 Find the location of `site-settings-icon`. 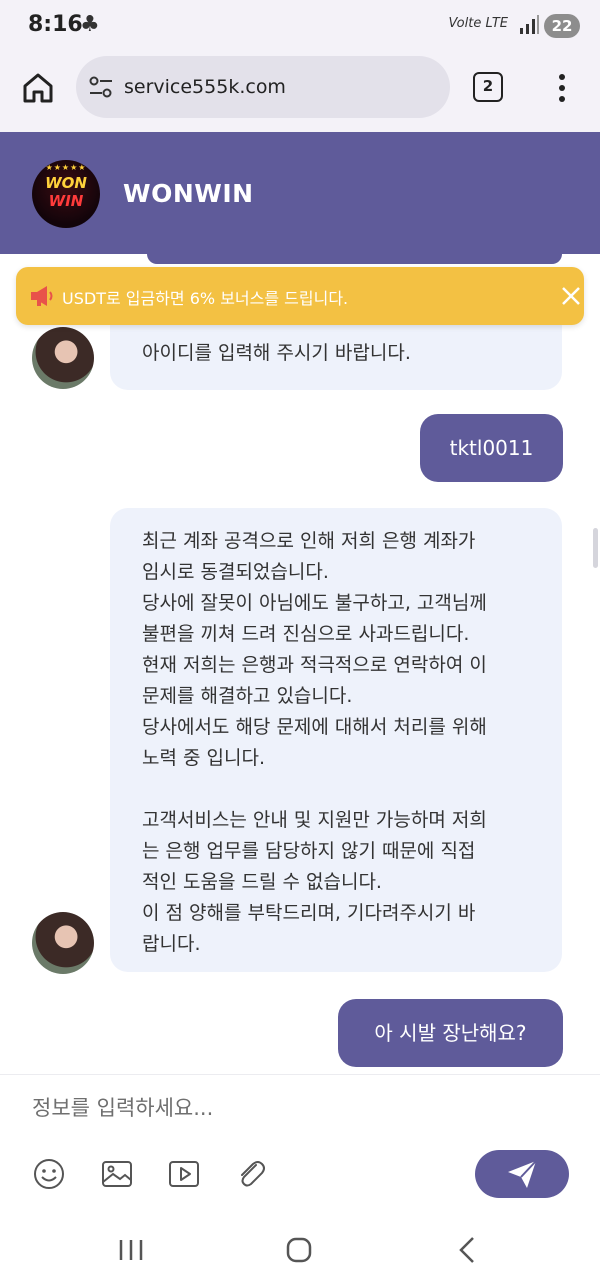

site-settings-icon is located at coordinates (101, 87).